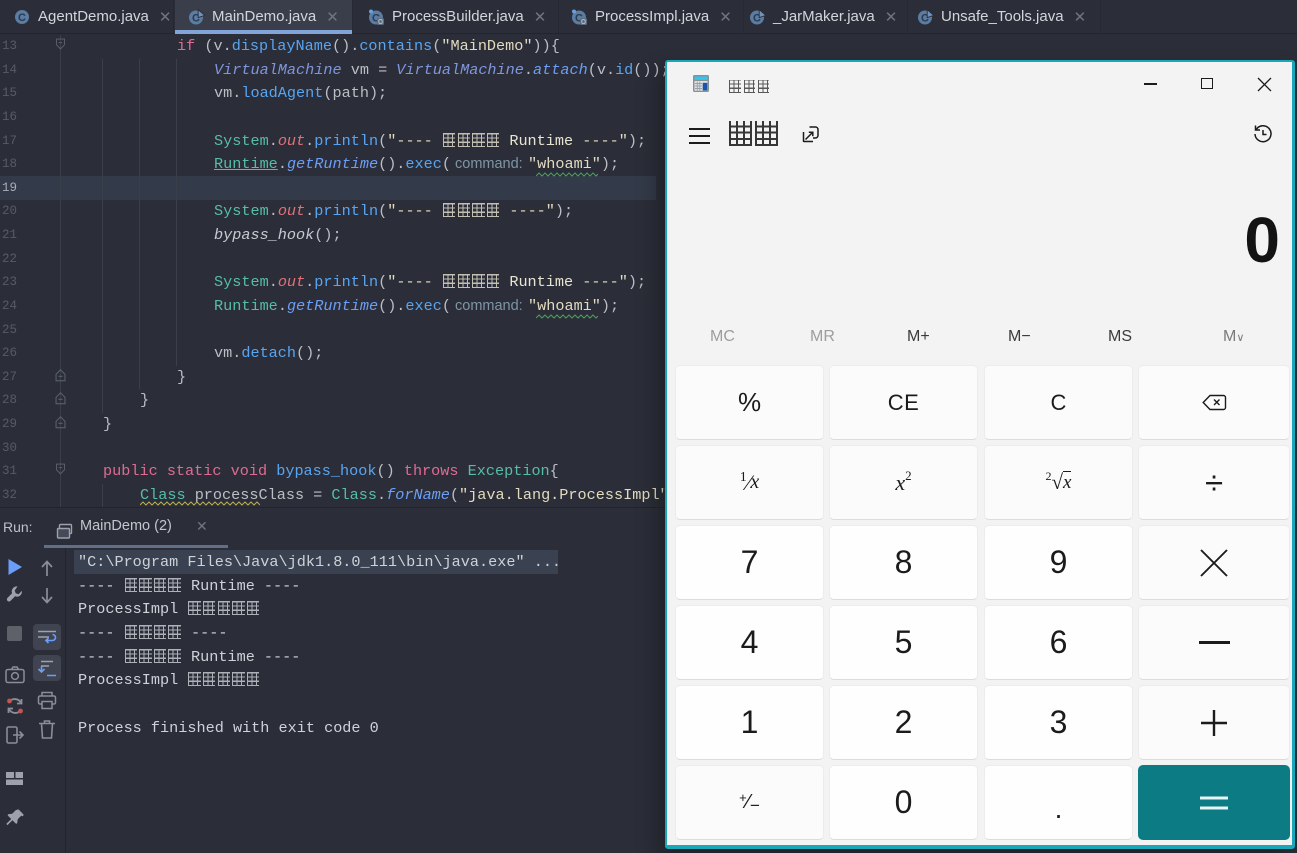  I want to click on svg-text: C, so click(22, 18).